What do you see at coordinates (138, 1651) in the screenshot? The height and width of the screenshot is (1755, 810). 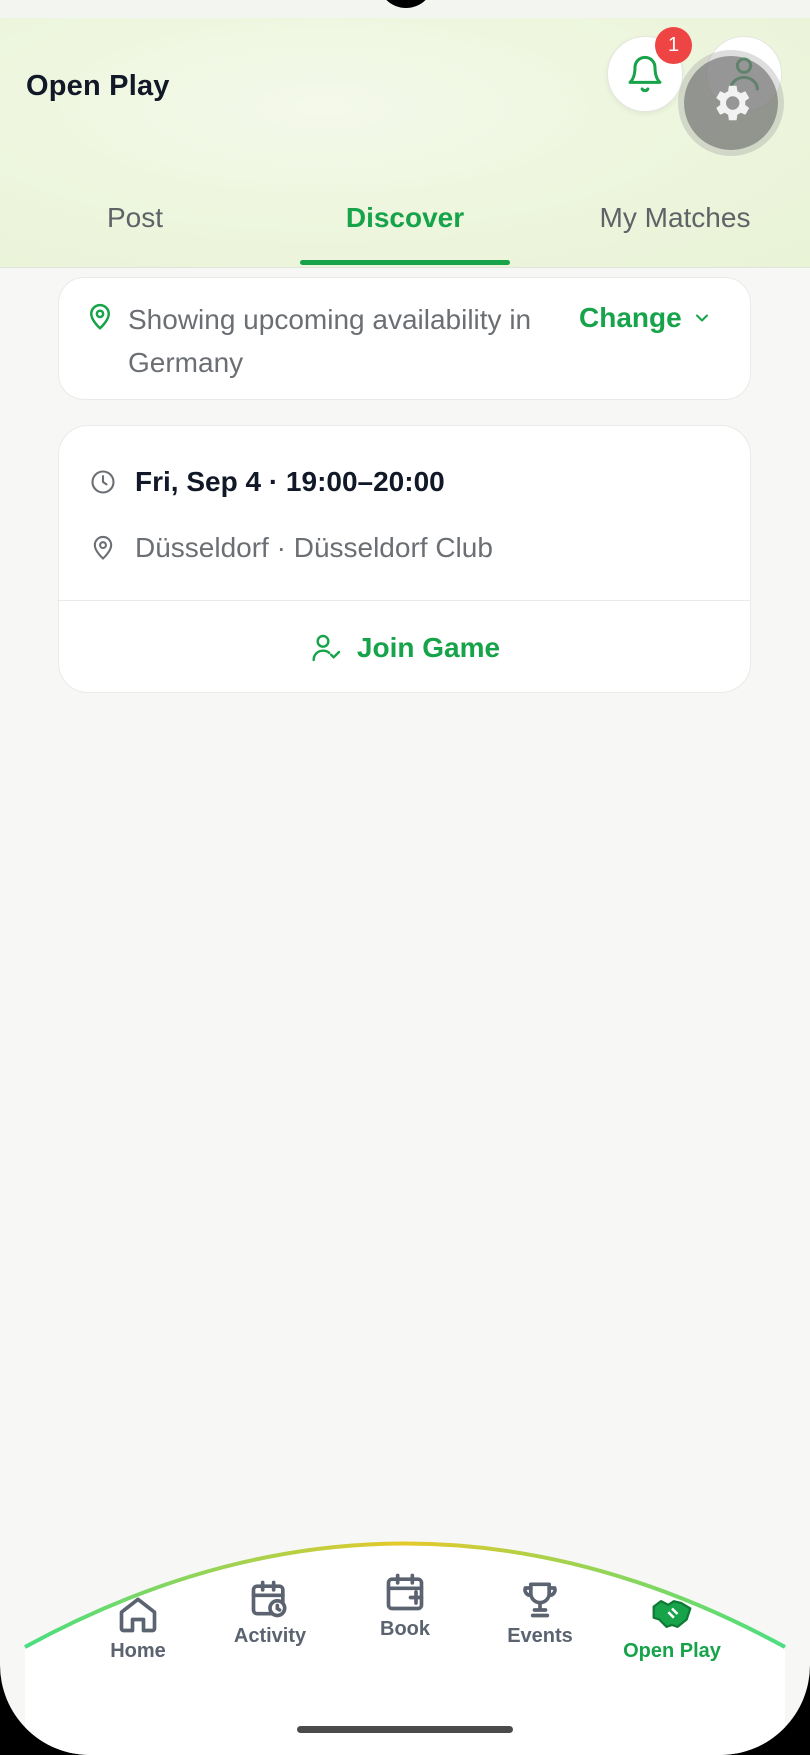 I see `nav-home-label: Home` at bounding box center [138, 1651].